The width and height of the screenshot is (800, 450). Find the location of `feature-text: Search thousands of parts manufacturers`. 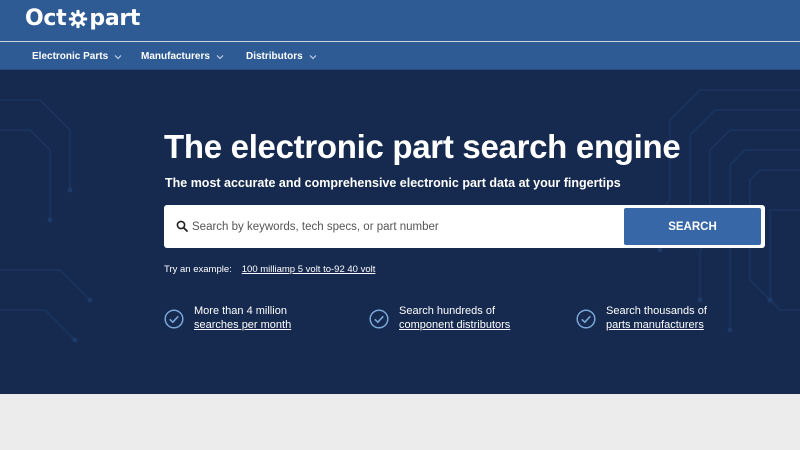

feature-text: Search thousands of parts manufacturers is located at coordinates (656, 318).